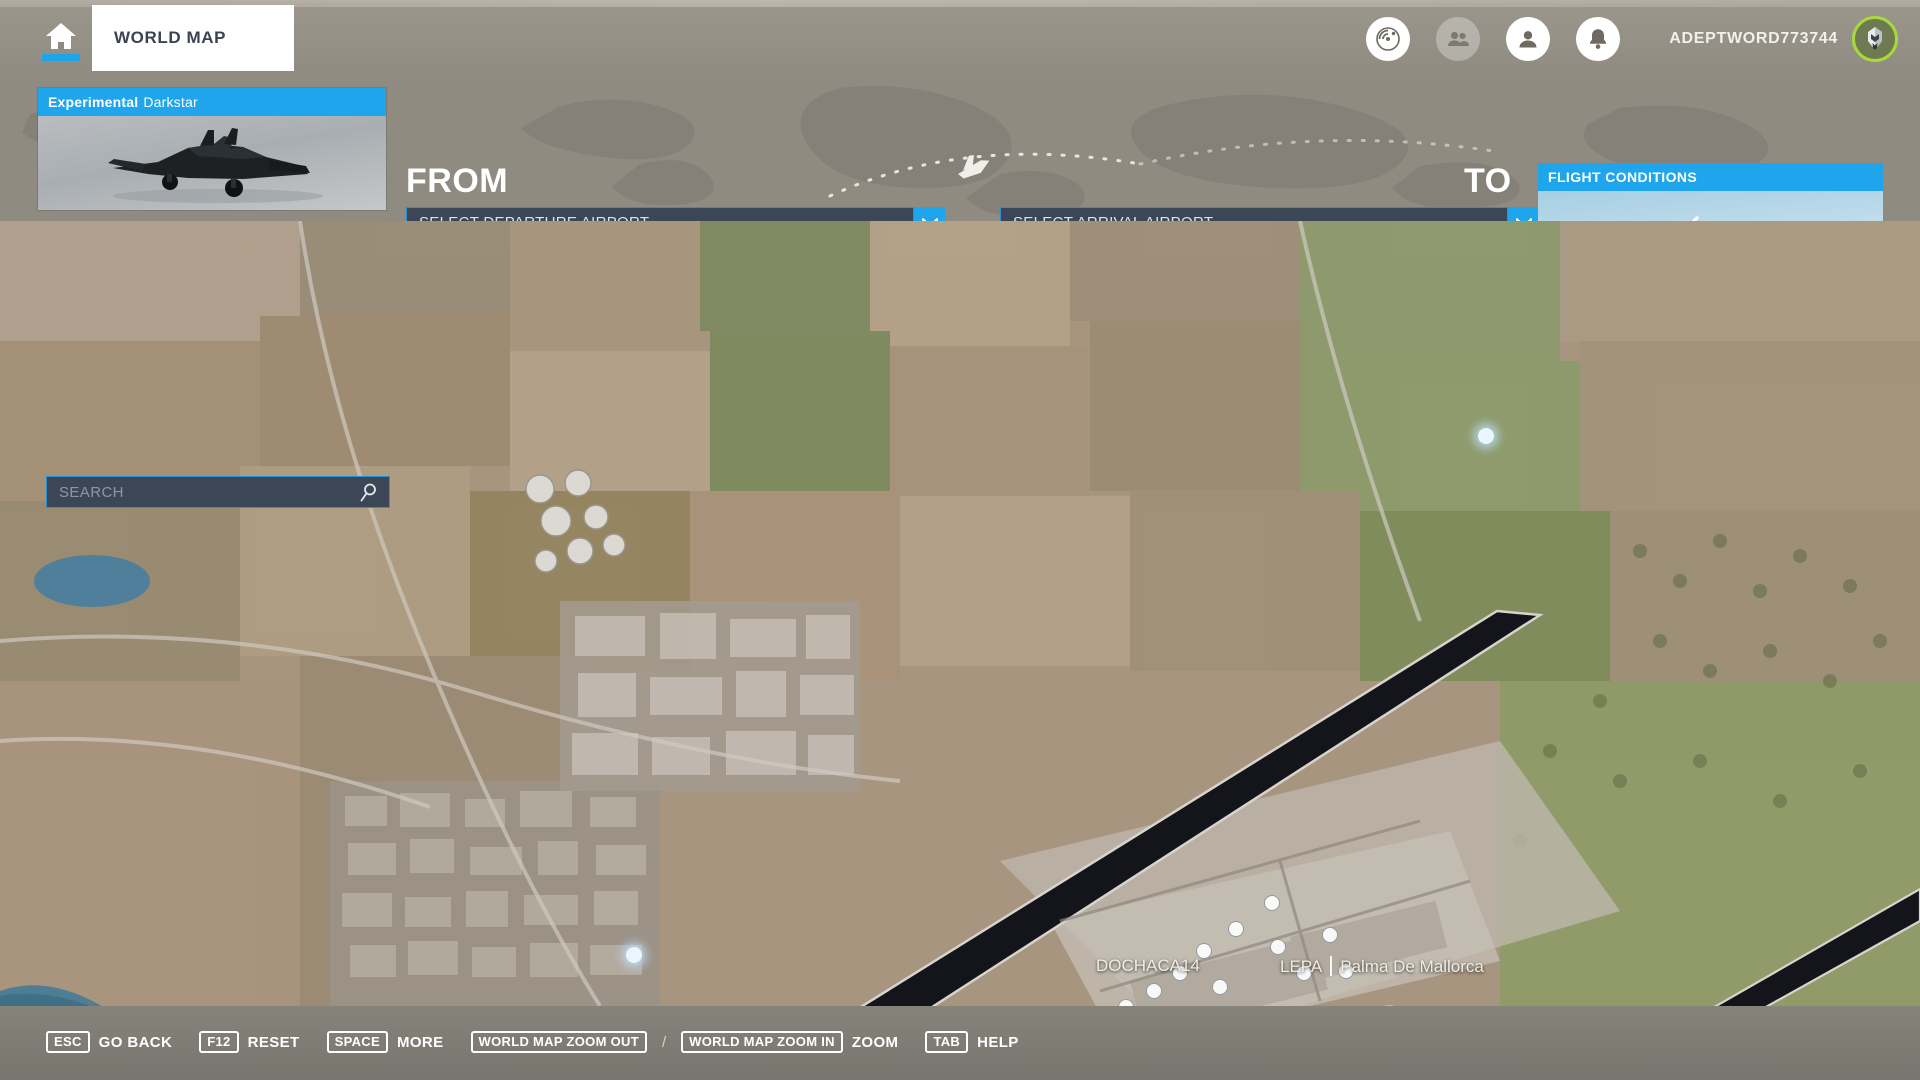 This screenshot has width=1920, height=1080. What do you see at coordinates (947, 1042) in the screenshot?
I see `key-cap: TAB` at bounding box center [947, 1042].